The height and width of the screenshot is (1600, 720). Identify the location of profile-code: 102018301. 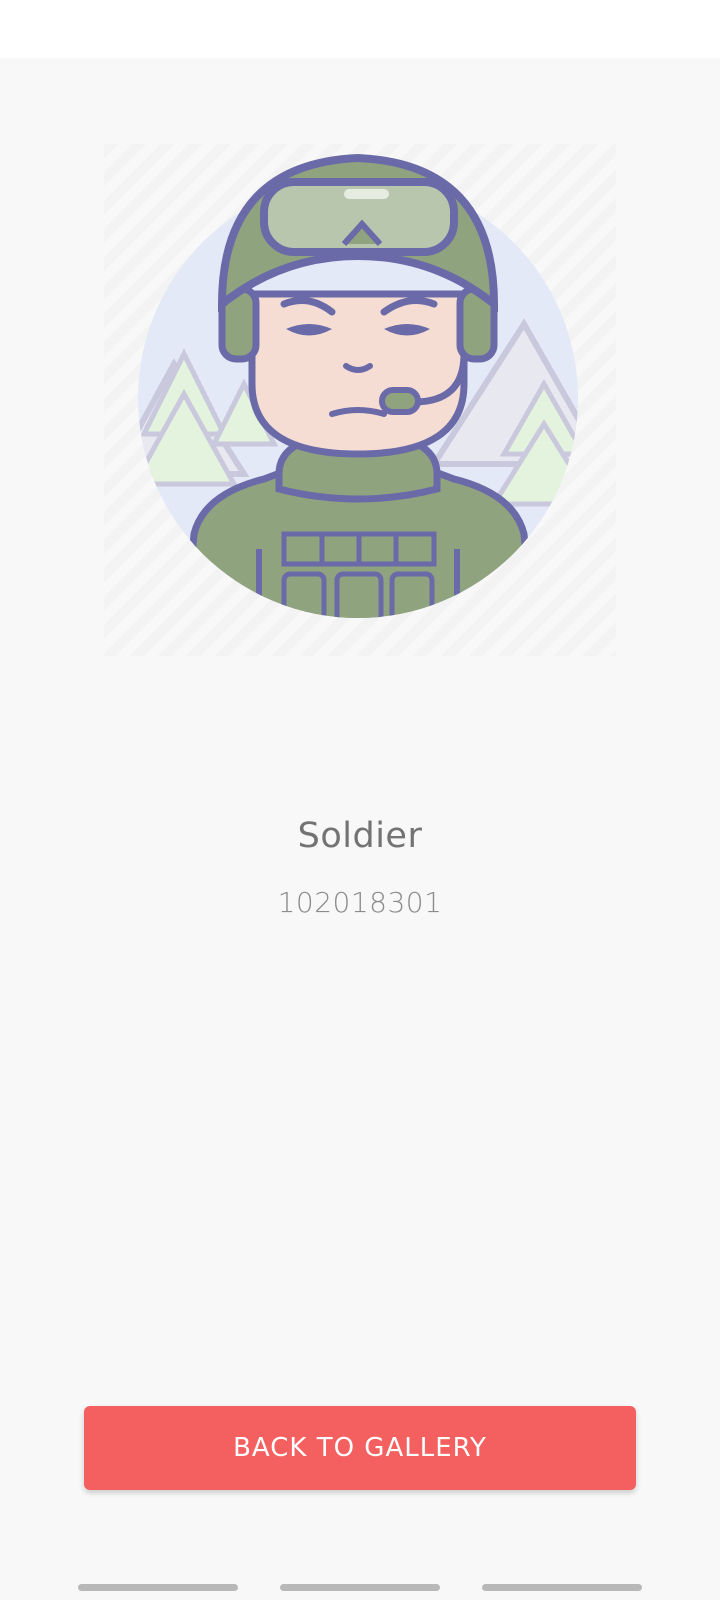
(360, 902).